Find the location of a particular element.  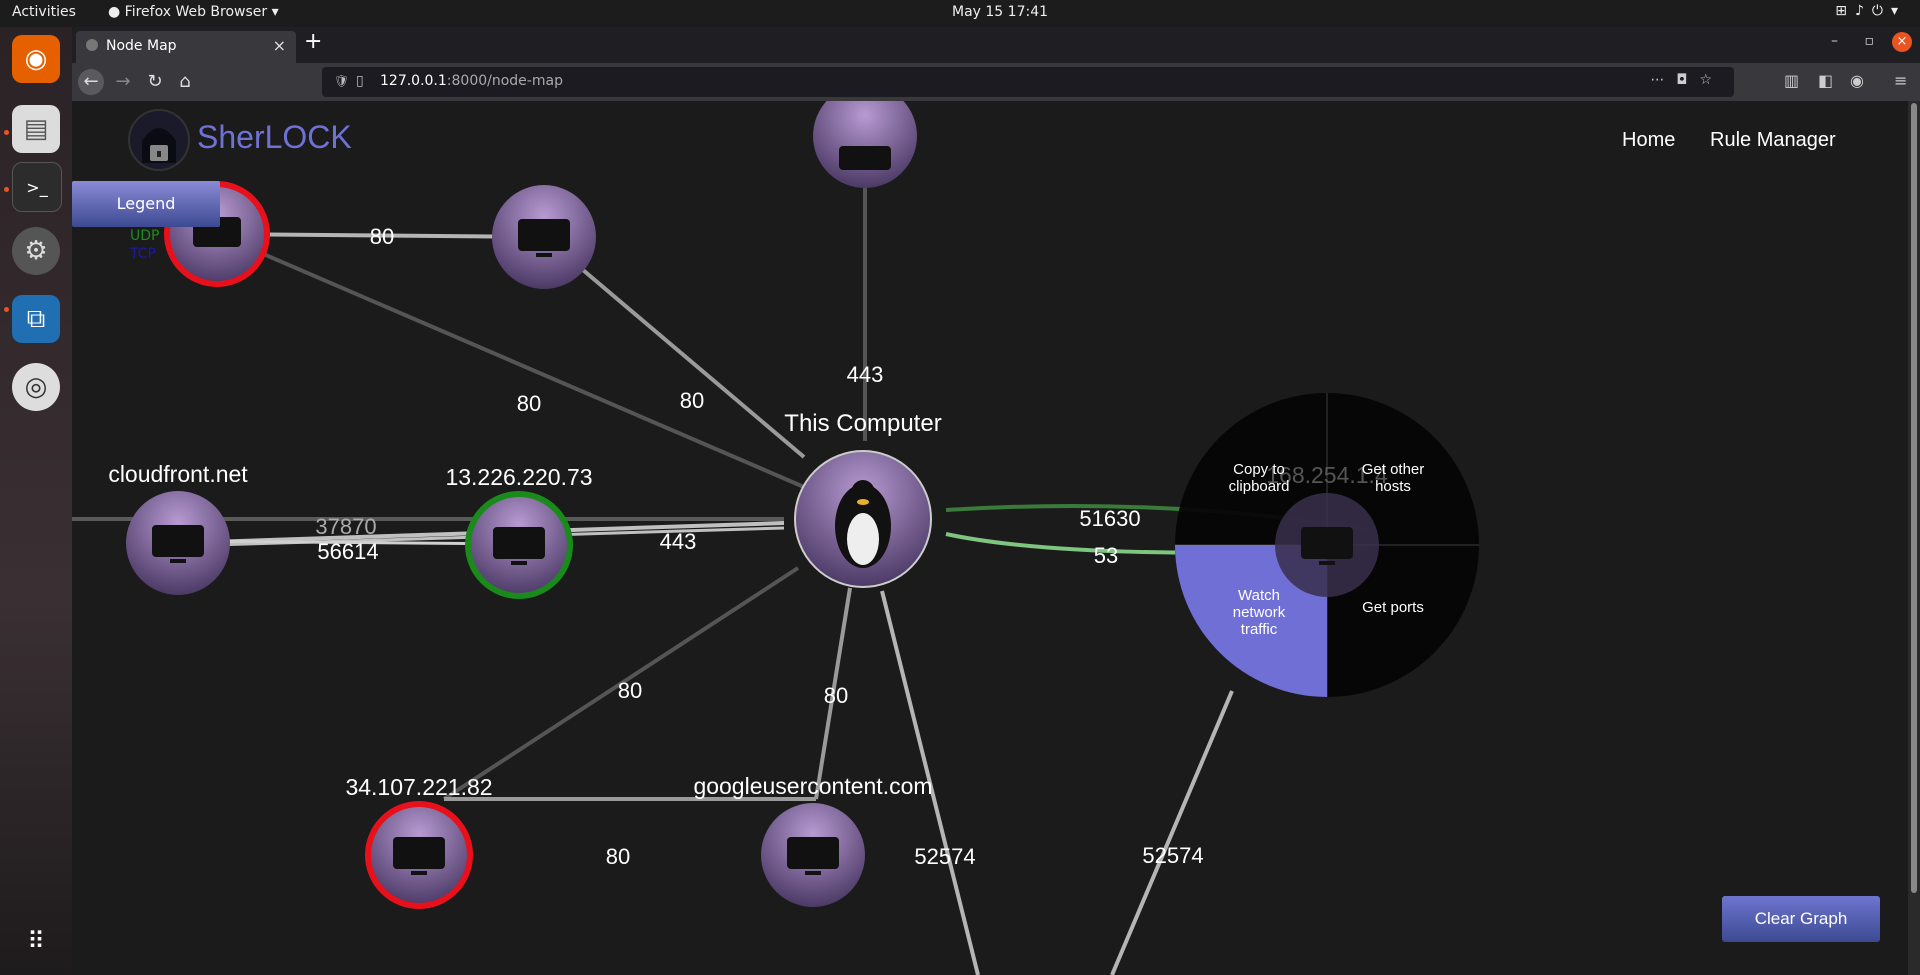

url-bar: 🛡 ▯ 127.0.0.1:8000/node-map ⋯◘☆ is located at coordinates (1028, 82).